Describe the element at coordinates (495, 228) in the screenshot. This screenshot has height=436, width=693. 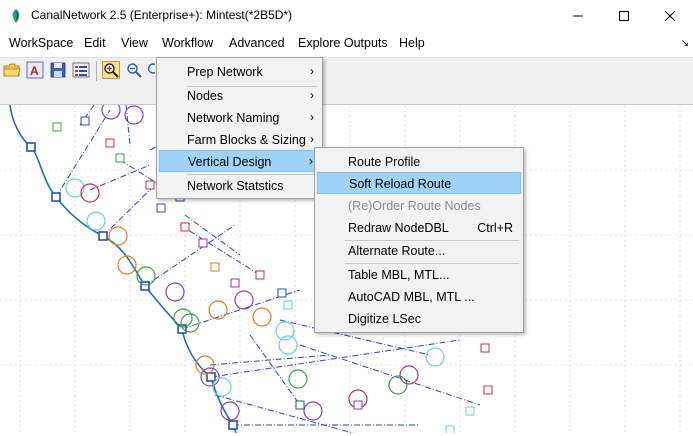
I see `shortcut-label: Ctrl+R` at that location.